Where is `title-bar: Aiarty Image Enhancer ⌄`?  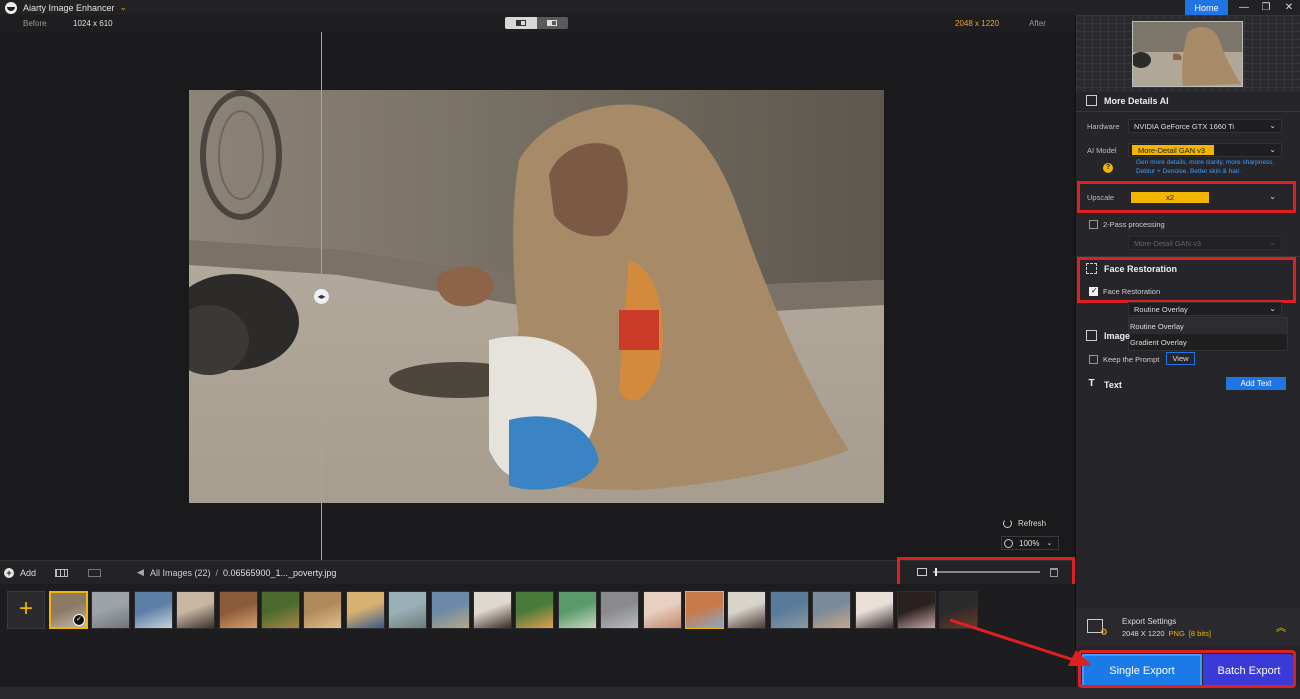 title-bar: Aiarty Image Enhancer ⌄ is located at coordinates (650, 7).